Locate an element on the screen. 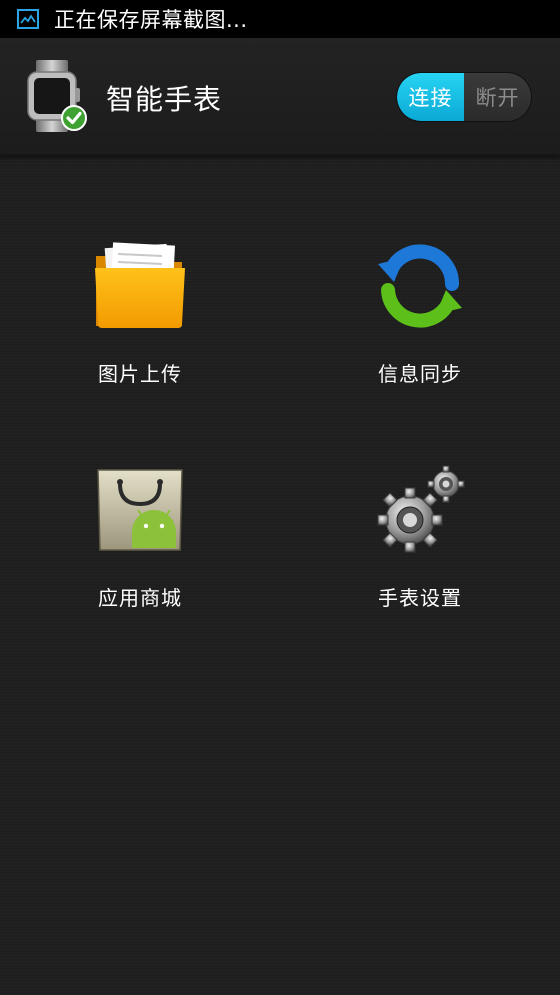 This screenshot has height=995, width=560. tile-label: 手表设置 is located at coordinates (420, 598).